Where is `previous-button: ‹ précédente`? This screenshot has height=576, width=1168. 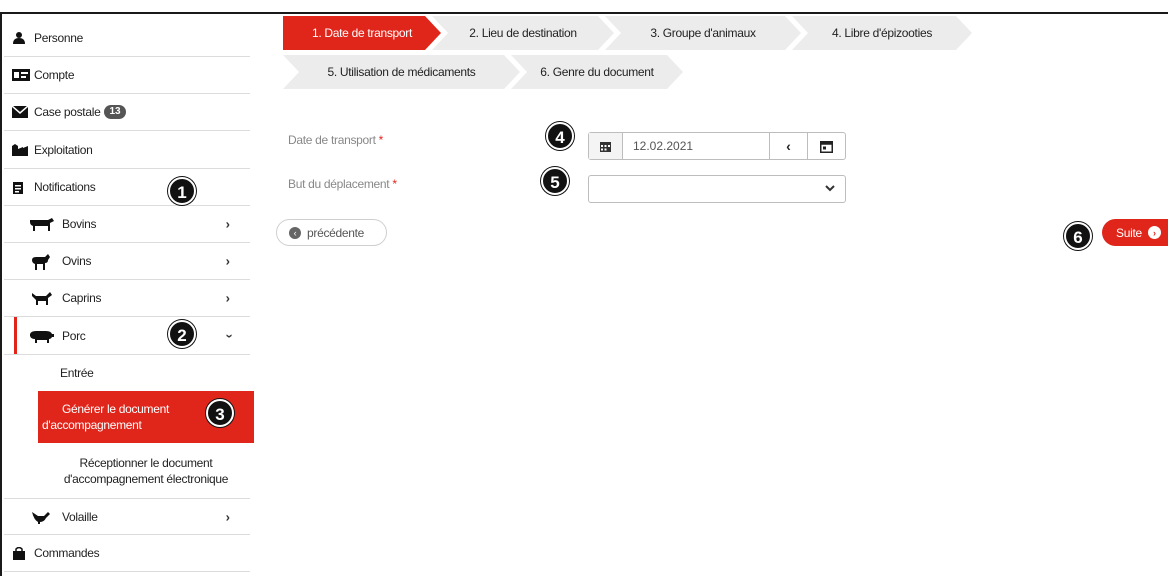
previous-button: ‹ précédente is located at coordinates (331, 232).